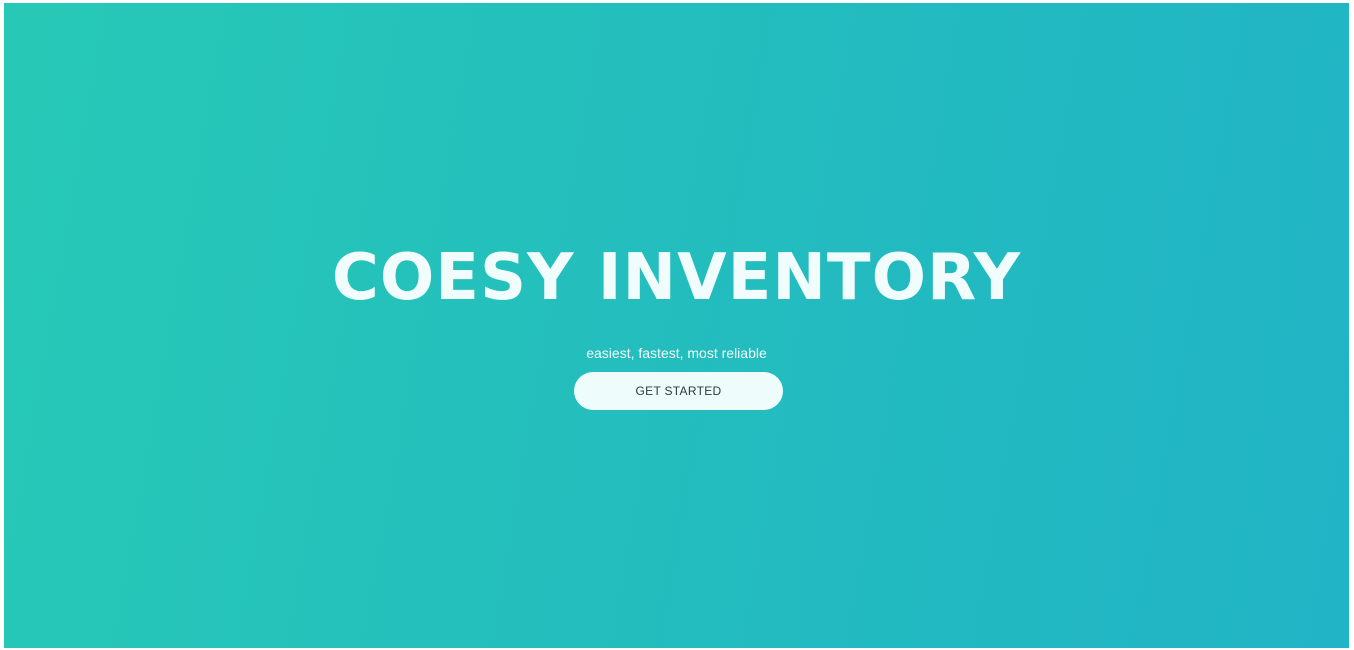 This screenshot has width=1354, height=650. Describe the element at coordinates (676, 278) in the screenshot. I see `hero-title: COESY INVENTORY` at that location.